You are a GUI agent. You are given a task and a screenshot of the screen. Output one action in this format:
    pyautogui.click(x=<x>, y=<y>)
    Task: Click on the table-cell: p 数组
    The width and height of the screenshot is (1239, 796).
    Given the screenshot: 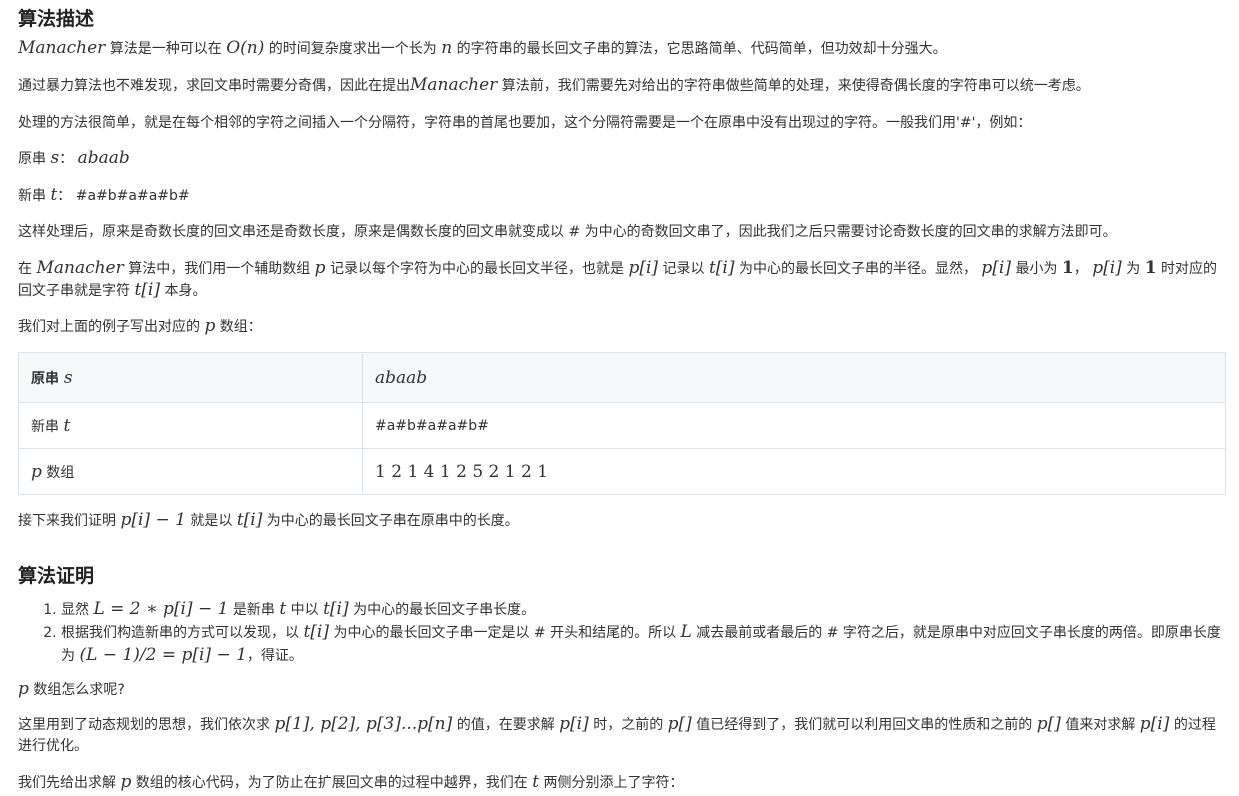 What is the action you would take?
    pyautogui.click(x=190, y=471)
    